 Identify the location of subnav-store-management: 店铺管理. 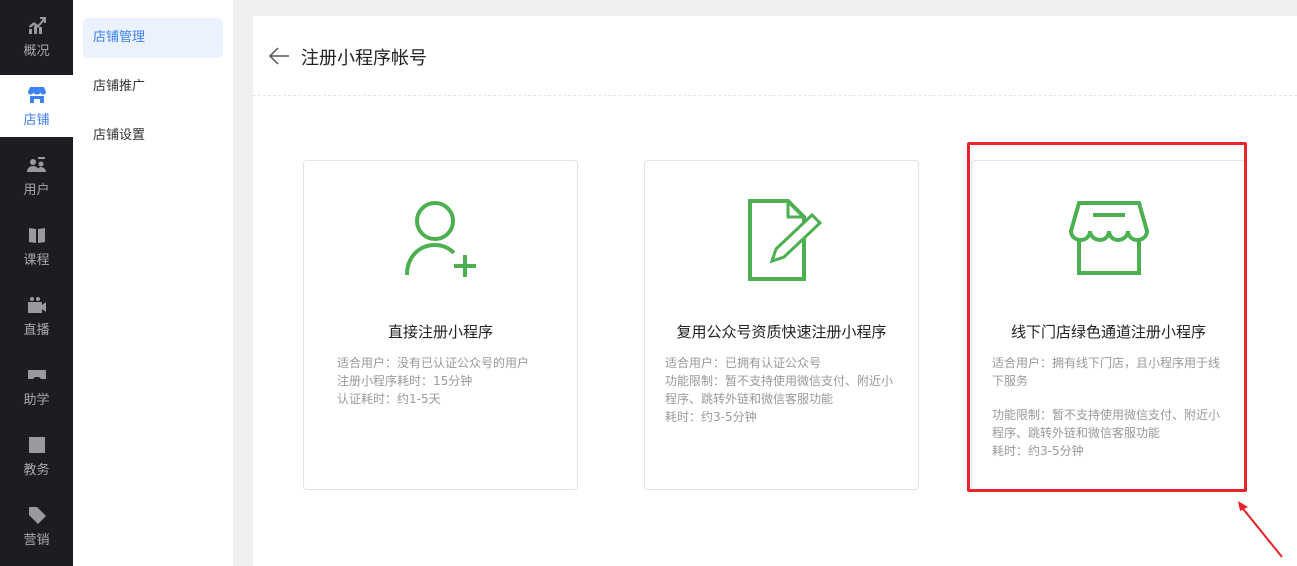
(153, 38).